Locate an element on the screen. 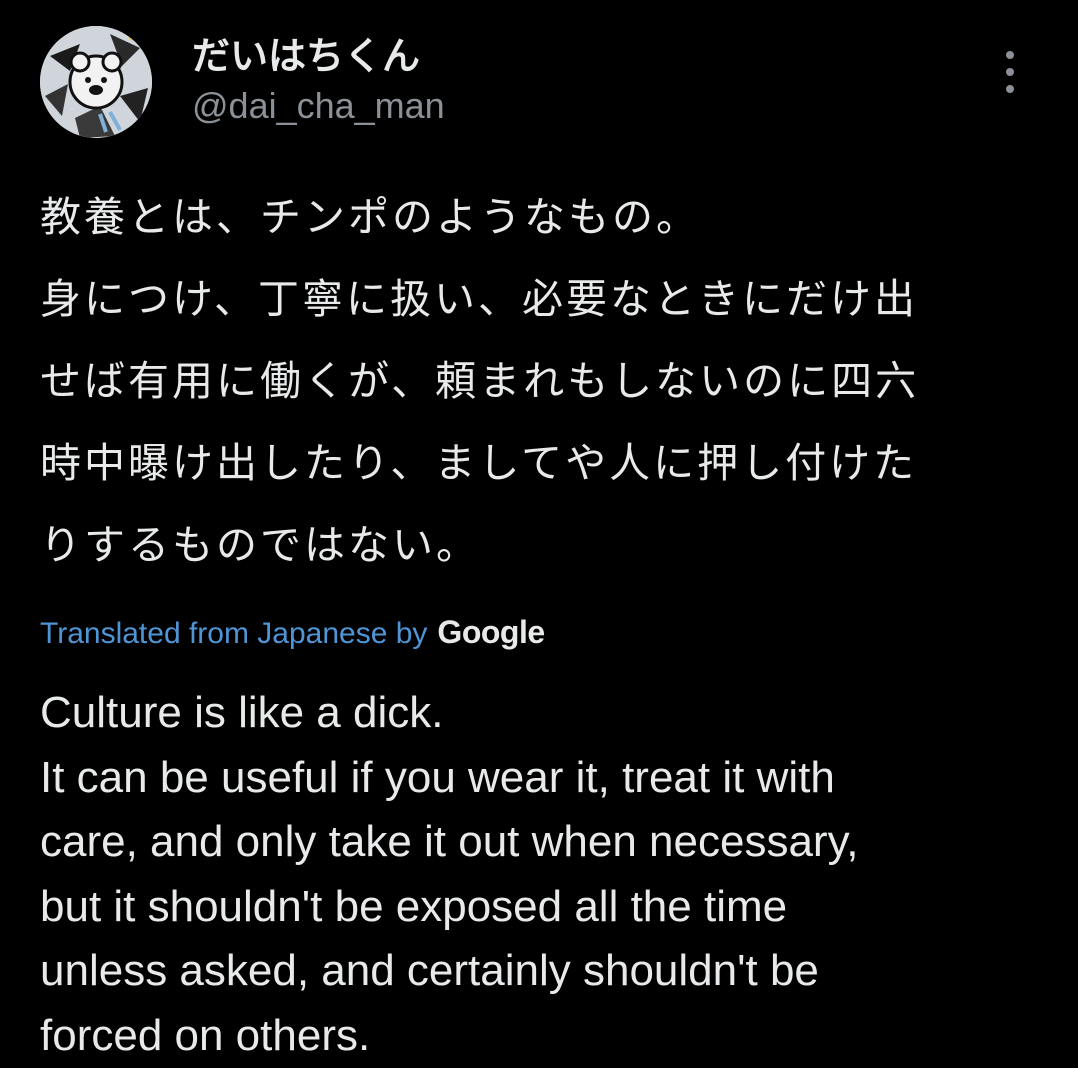  original-text-line: せば有用に働くが、頼まれもしないのに四六 is located at coordinates (539, 381).